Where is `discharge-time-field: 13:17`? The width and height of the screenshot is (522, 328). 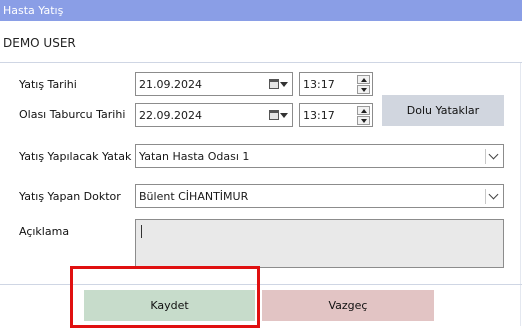 discharge-time-field: 13:17 is located at coordinates (336, 115).